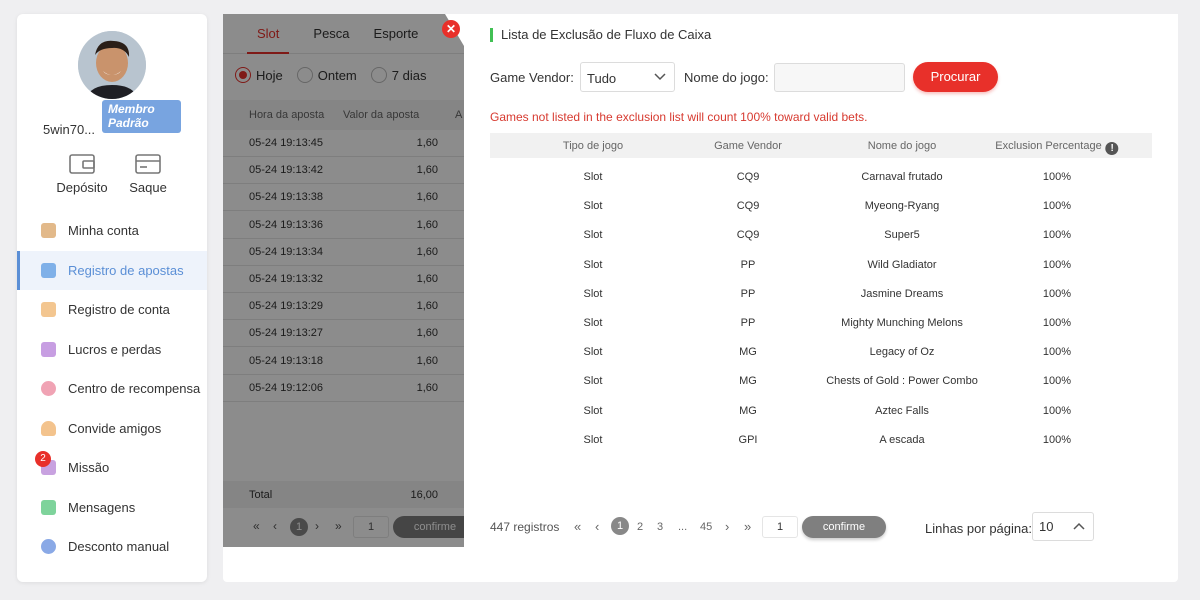  What do you see at coordinates (780, 527) in the screenshot?
I see `page-input: 1` at bounding box center [780, 527].